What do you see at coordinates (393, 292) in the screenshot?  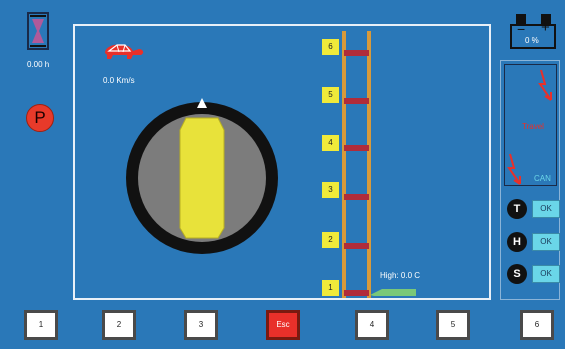 I see `level-pointer-icon` at bounding box center [393, 292].